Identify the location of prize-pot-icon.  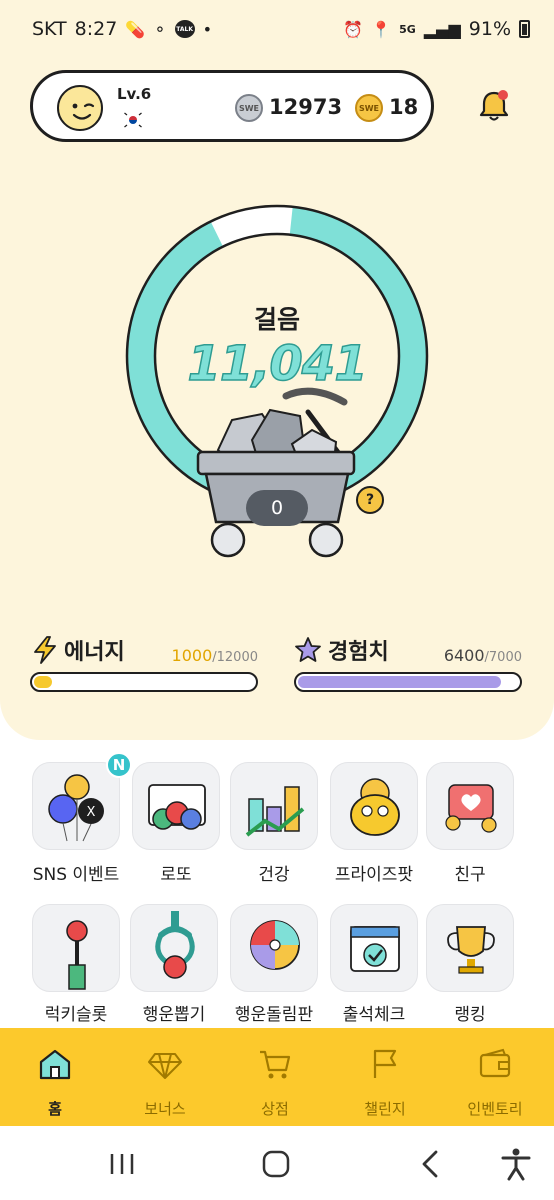
(375, 807).